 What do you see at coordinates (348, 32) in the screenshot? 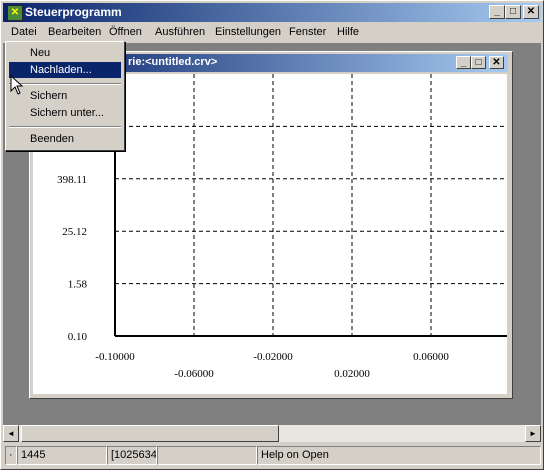
I see `menu-hilfe: Hilfe` at bounding box center [348, 32].